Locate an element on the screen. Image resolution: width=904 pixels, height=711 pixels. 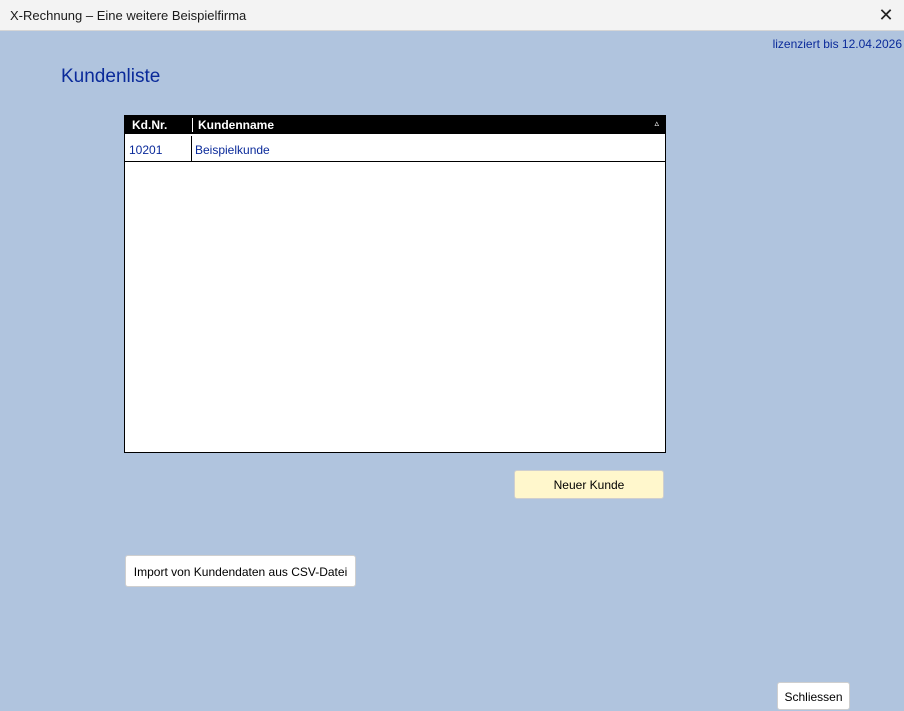
license-info: lizenziert bis 12.04.2026 is located at coordinates (837, 44).